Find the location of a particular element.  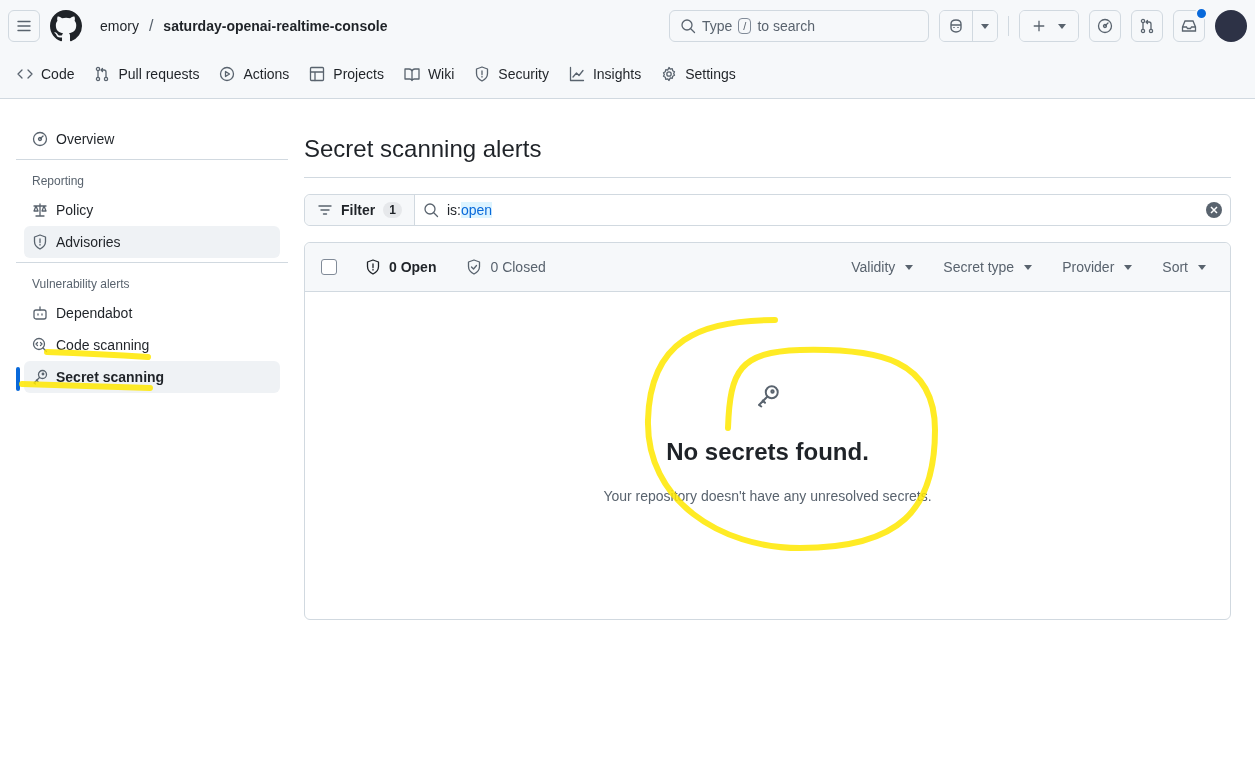

select-all-checkbox is located at coordinates (329, 267).